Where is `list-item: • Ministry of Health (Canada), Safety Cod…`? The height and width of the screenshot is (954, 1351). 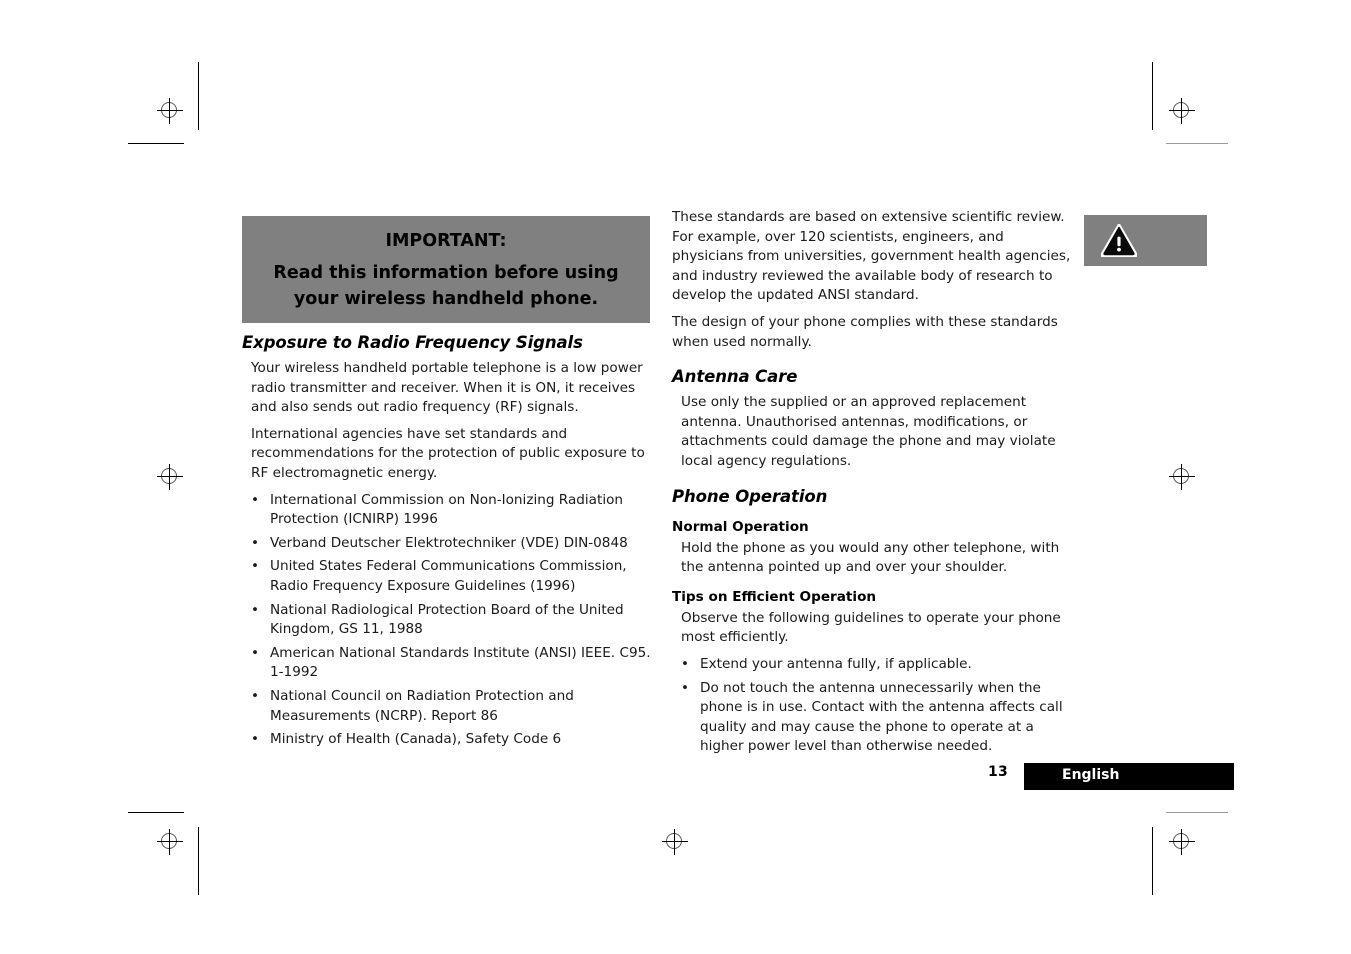
list-item: • Ministry of Health (Canada), Safety Cod… is located at coordinates (448, 740).